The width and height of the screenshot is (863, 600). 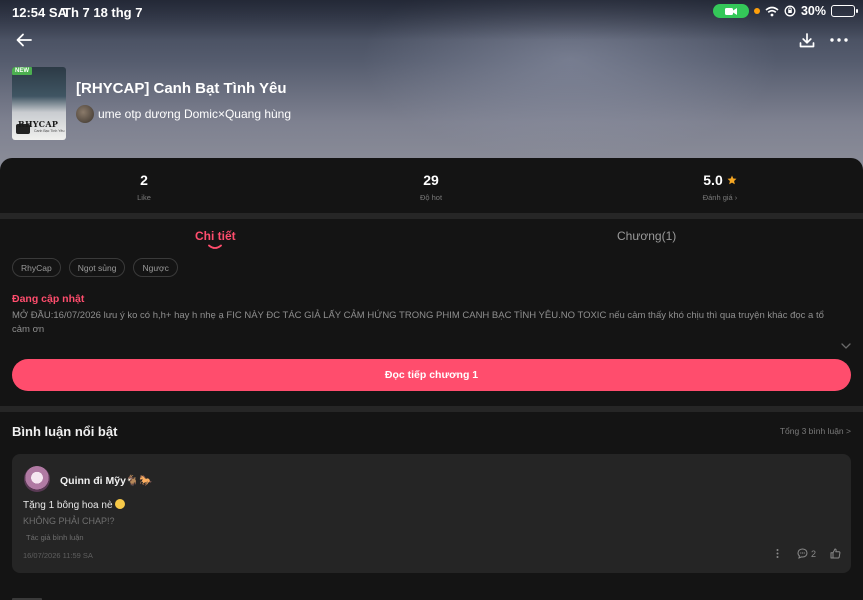 What do you see at coordinates (215, 246) in the screenshot?
I see `tab-active-indicator` at bounding box center [215, 246].